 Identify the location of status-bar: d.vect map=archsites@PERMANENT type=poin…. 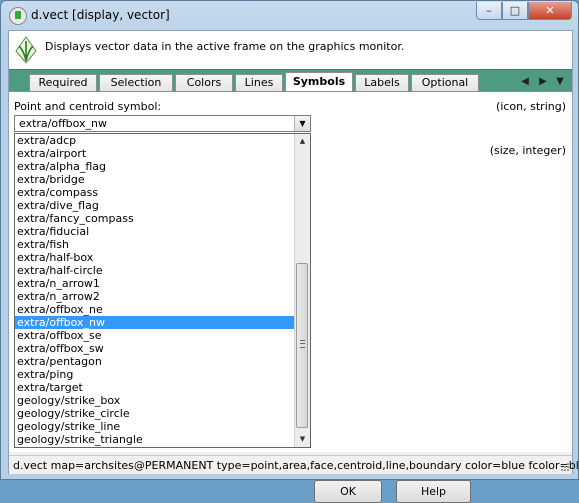
(294, 464).